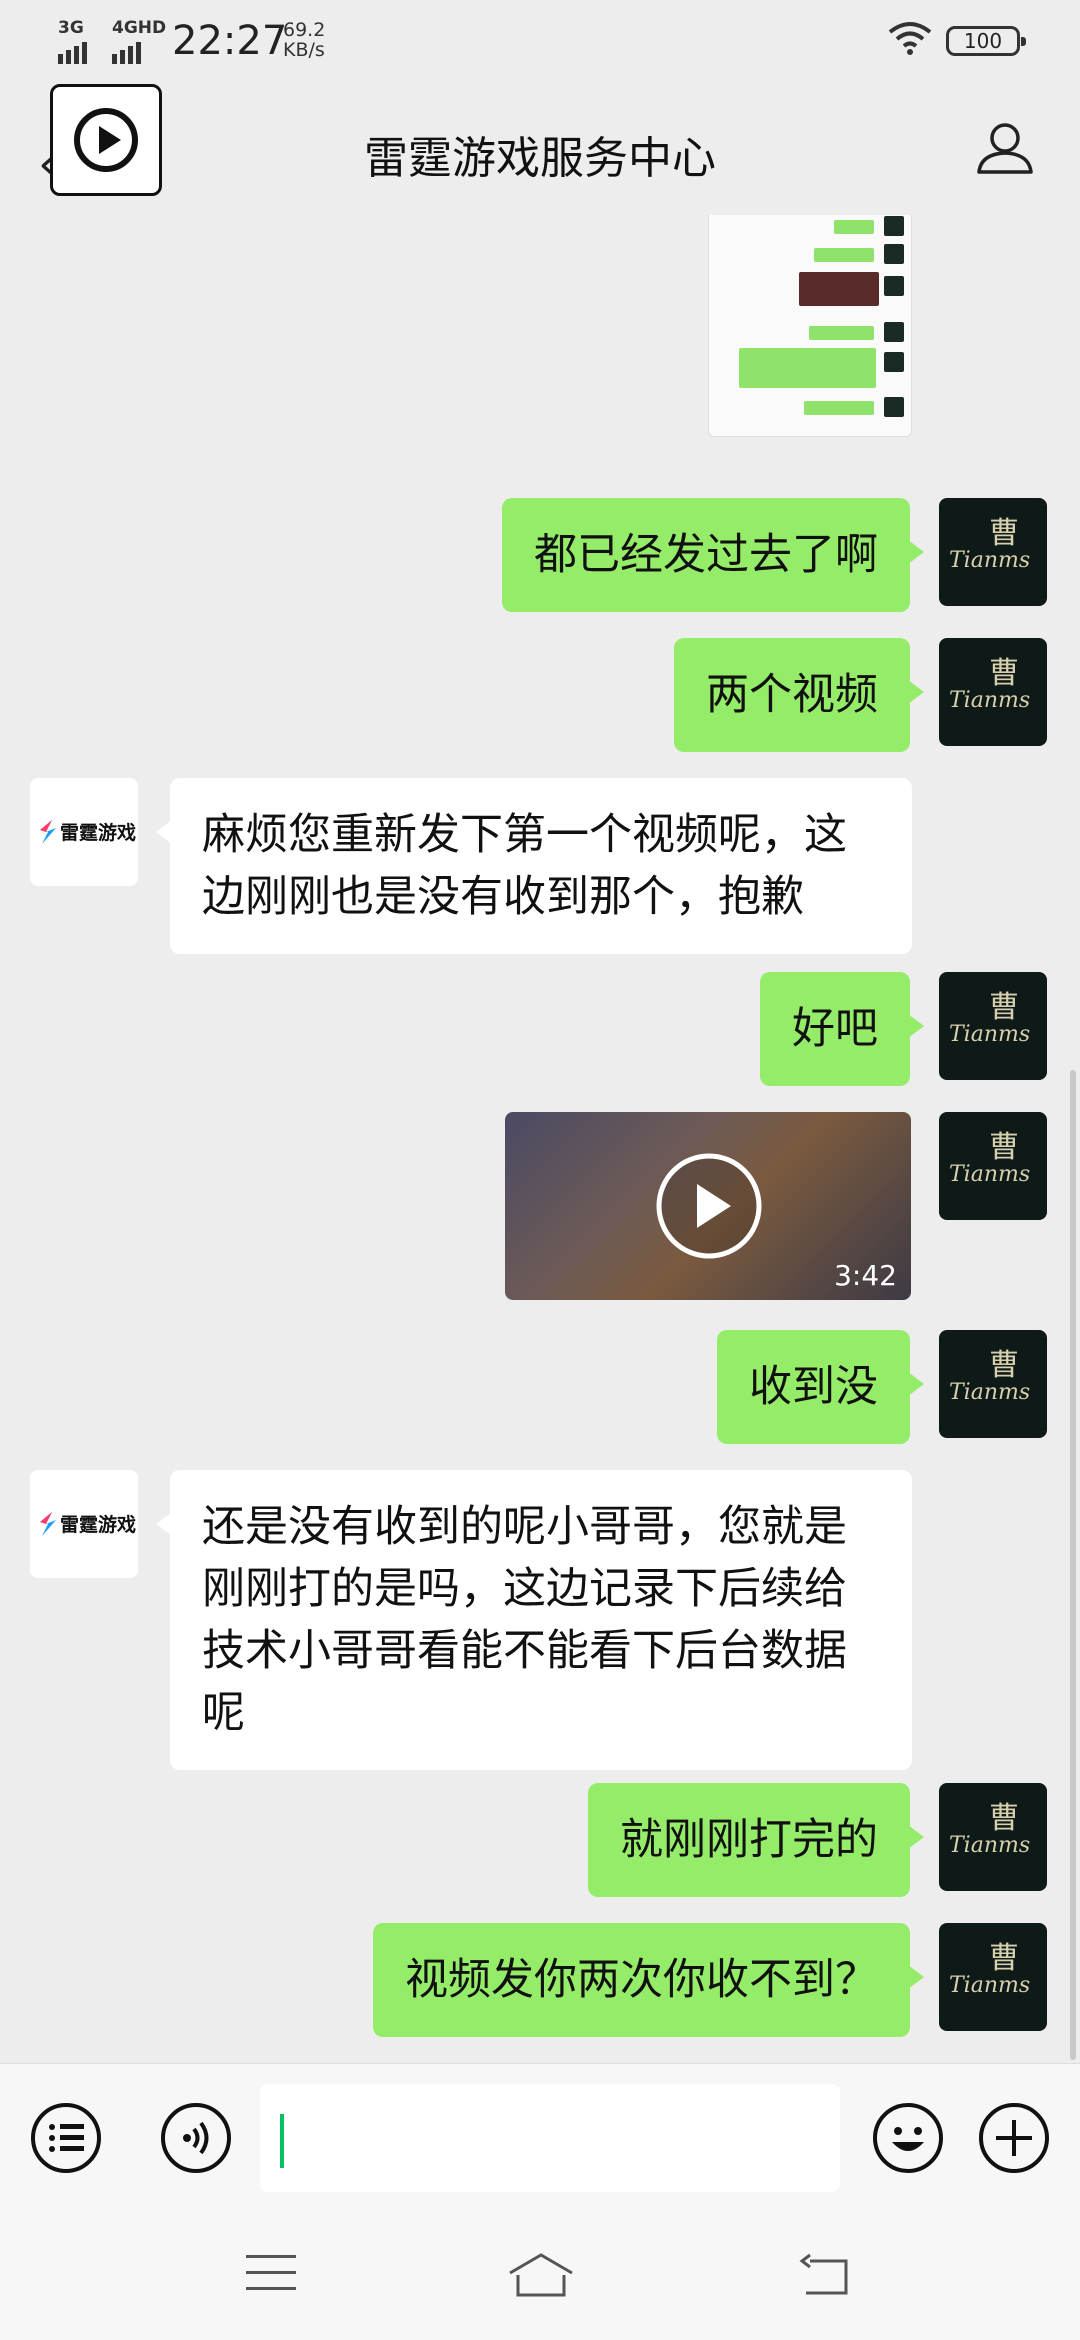 The image size is (1080, 2340). What do you see at coordinates (1005, 150) in the screenshot?
I see `person-icon` at bounding box center [1005, 150].